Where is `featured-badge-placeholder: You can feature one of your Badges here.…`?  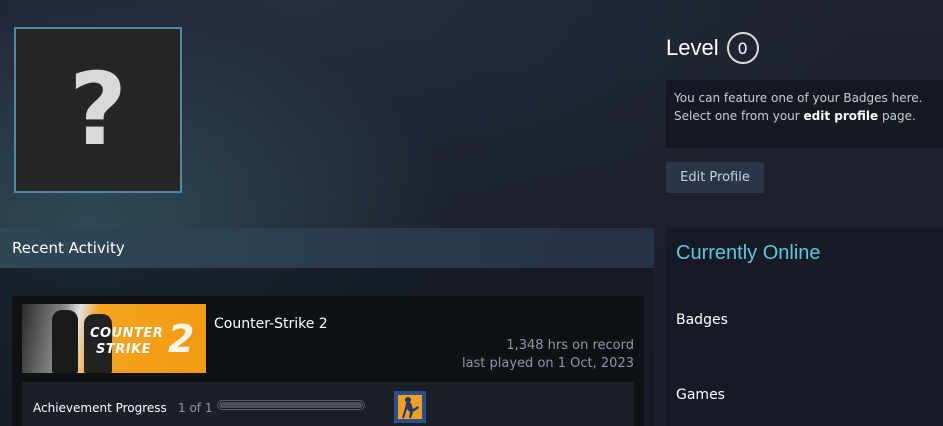
featured-badge-placeholder: You can feature one of your Badges here.… is located at coordinates (804, 114).